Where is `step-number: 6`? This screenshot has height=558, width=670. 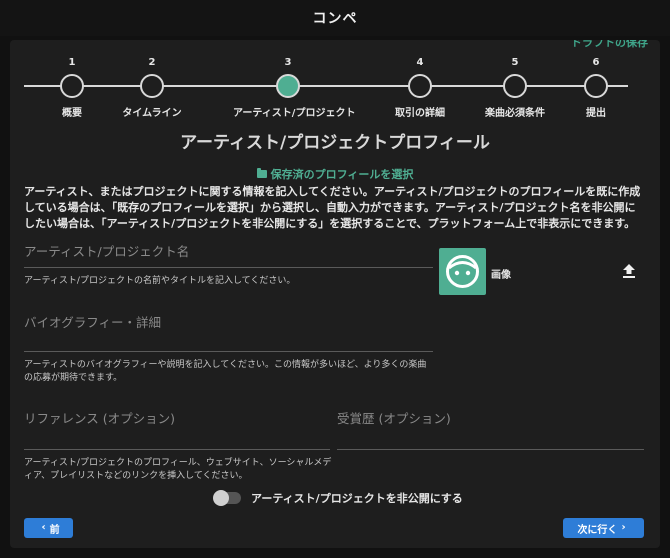 step-number: 6 is located at coordinates (596, 62).